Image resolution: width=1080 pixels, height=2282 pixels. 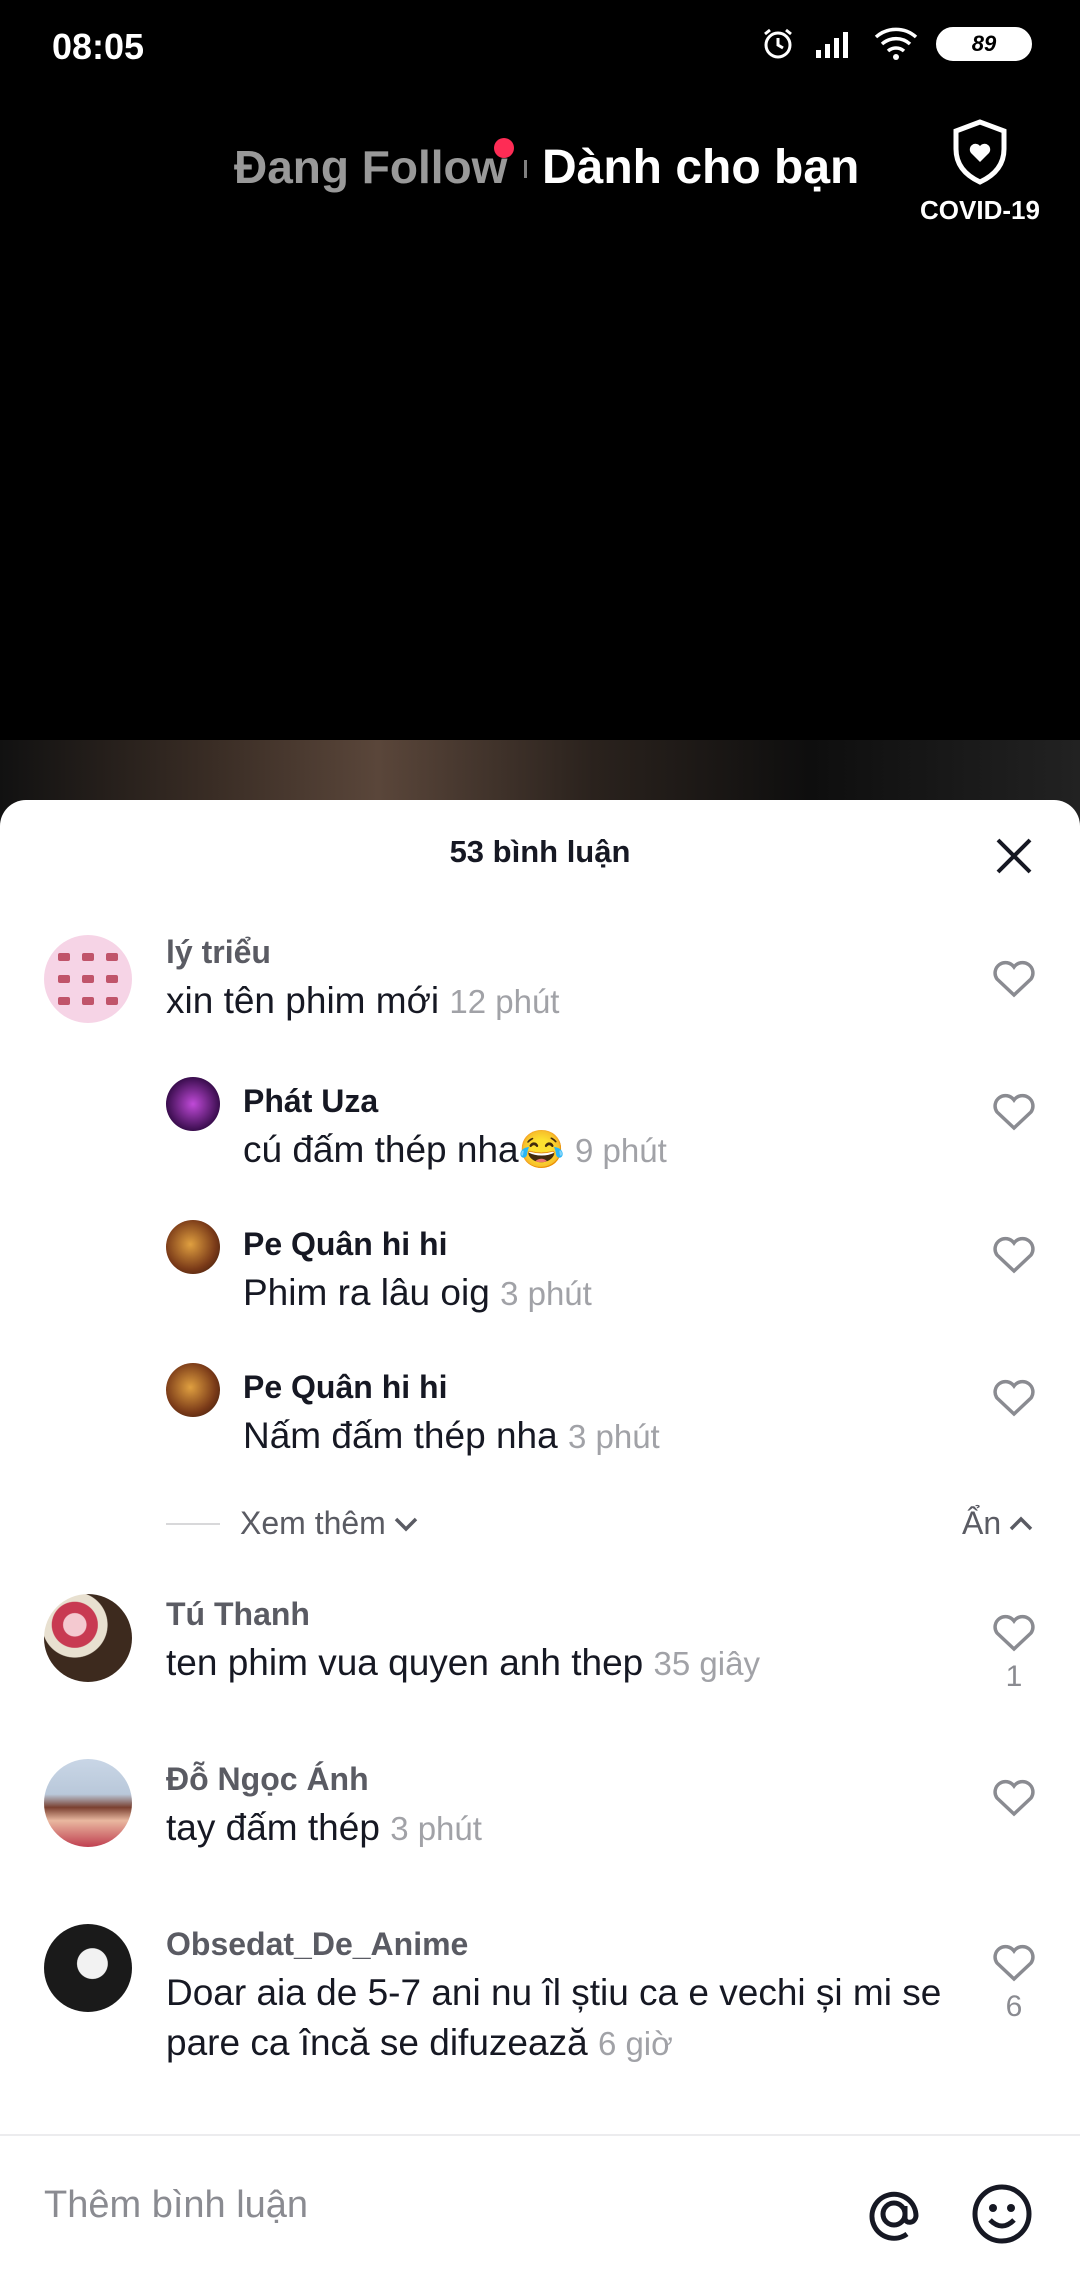 What do you see at coordinates (635, 2043) in the screenshot?
I see `comment-time: 6 giờ` at bounding box center [635, 2043].